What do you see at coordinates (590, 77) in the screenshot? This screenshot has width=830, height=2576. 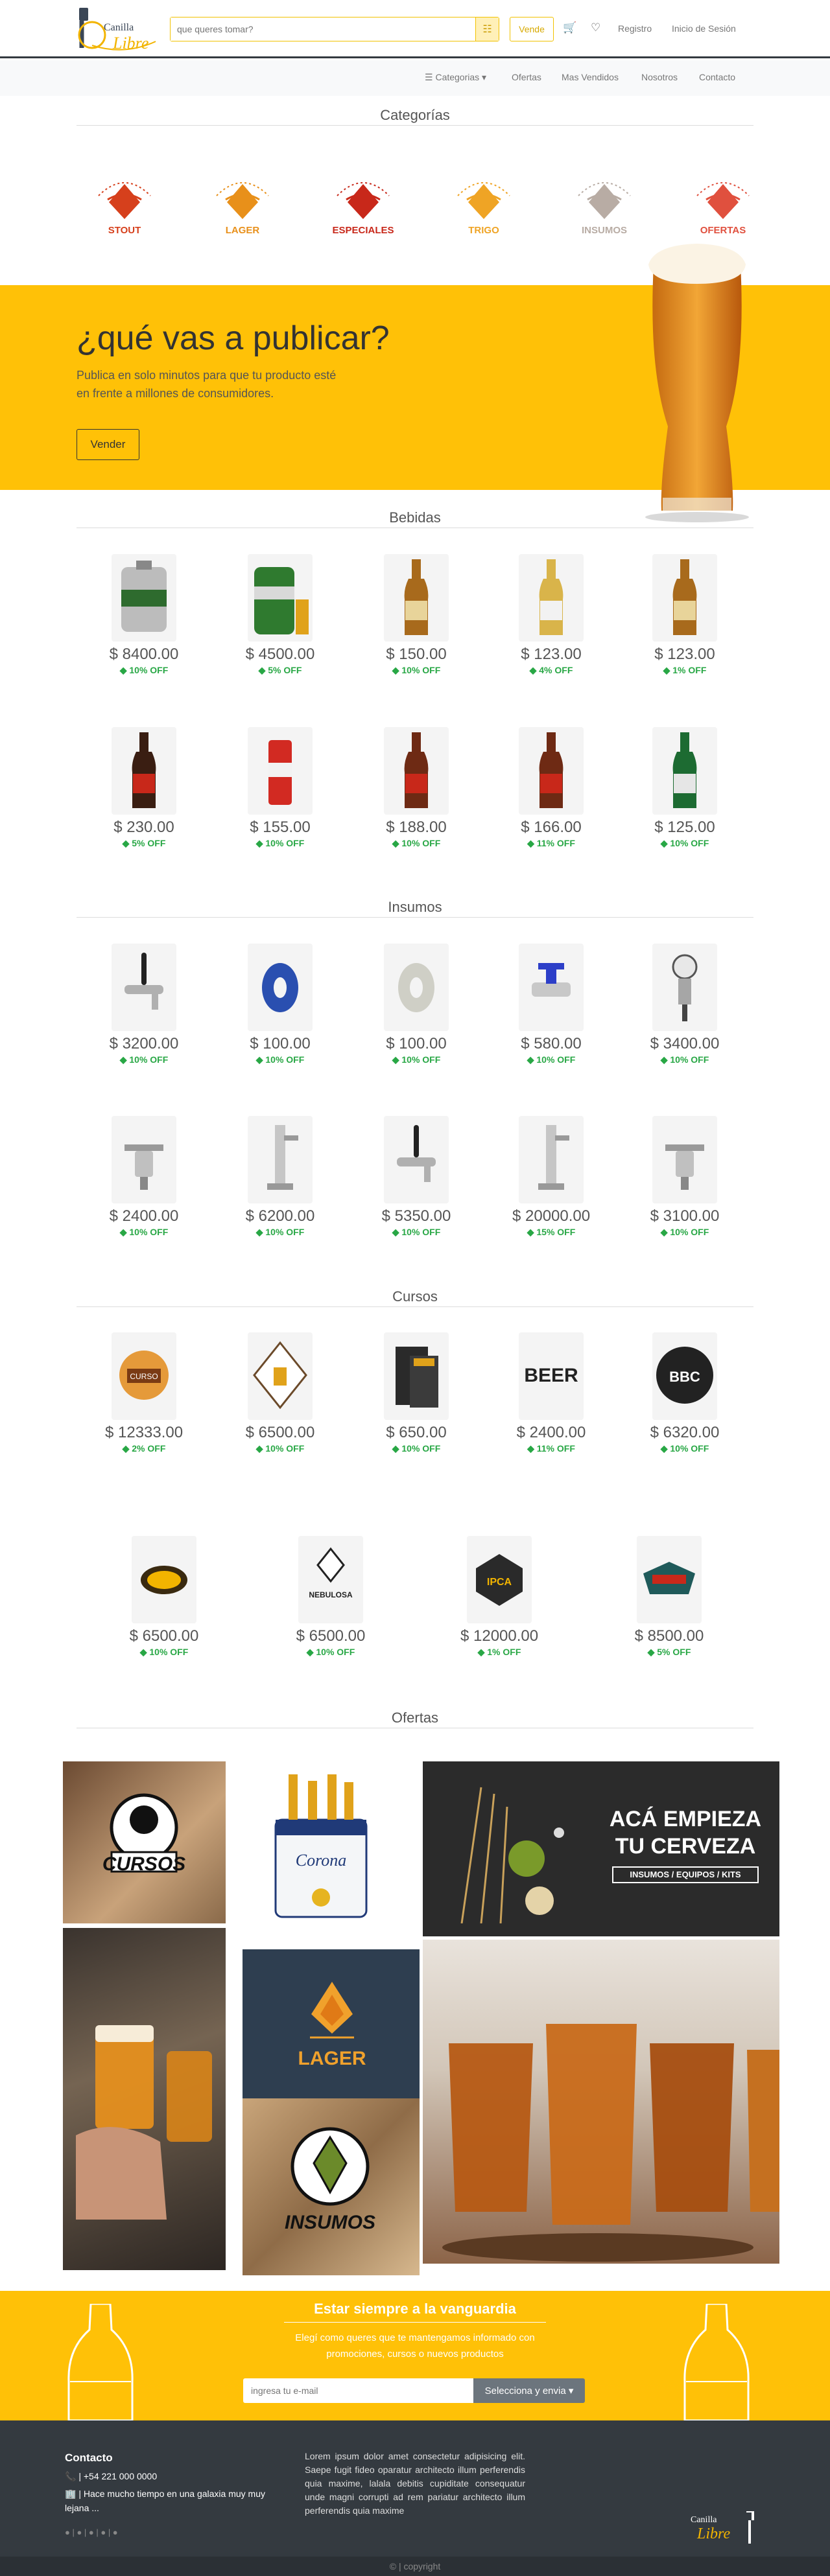 I see `nav-vendidos: Mas Vendidos` at bounding box center [590, 77].